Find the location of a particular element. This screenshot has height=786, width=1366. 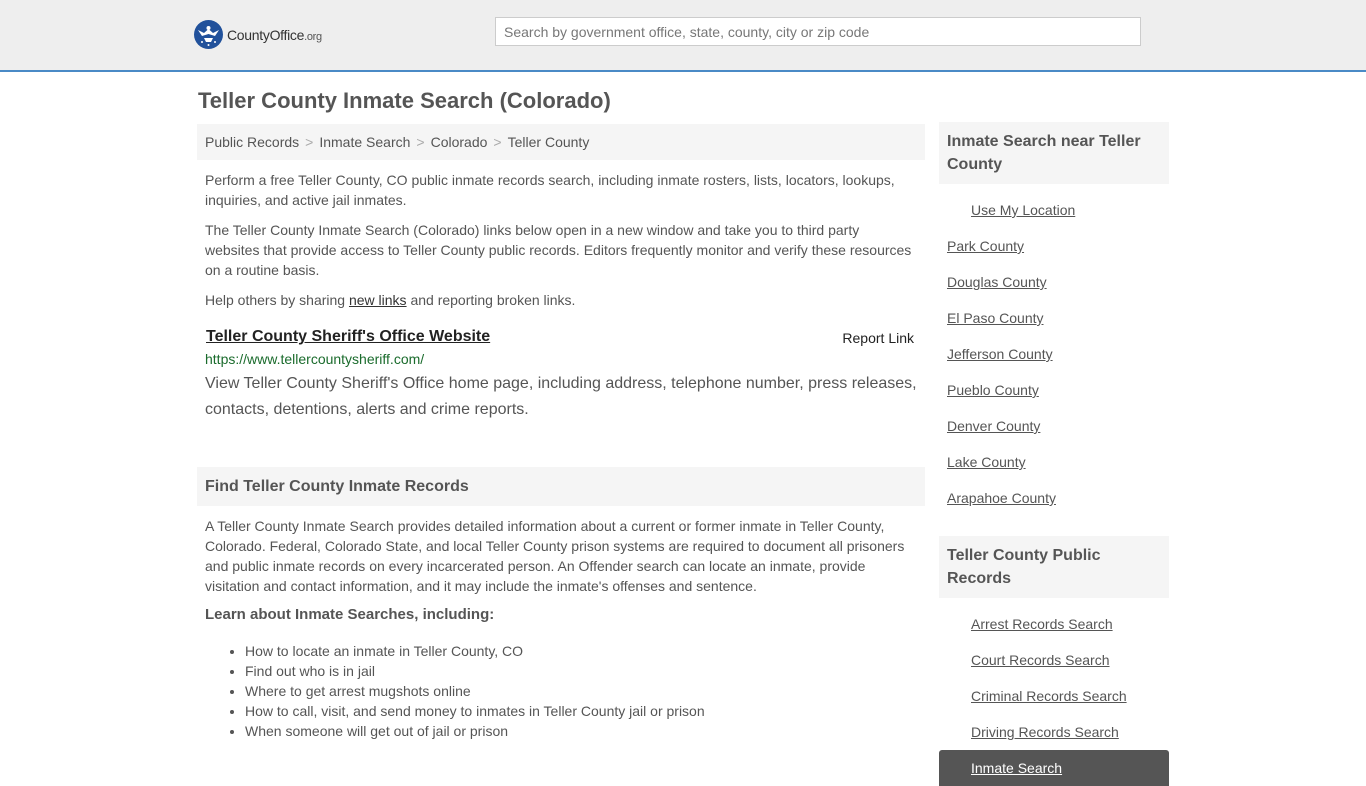

county-link: Denver County is located at coordinates (993, 426).